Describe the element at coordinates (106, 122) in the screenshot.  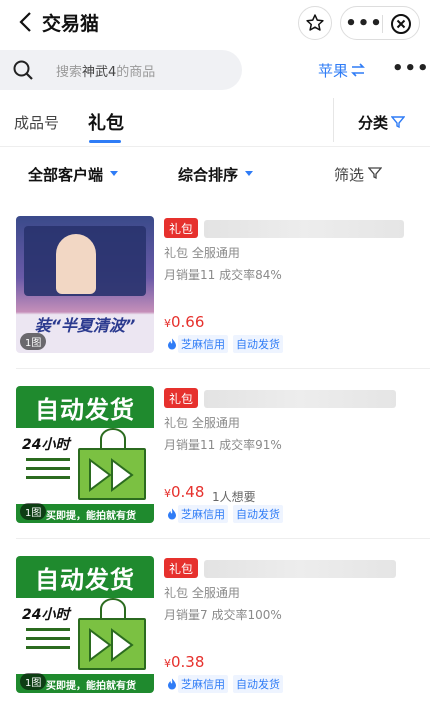
I see `tab-gift-pack: 礼包` at that location.